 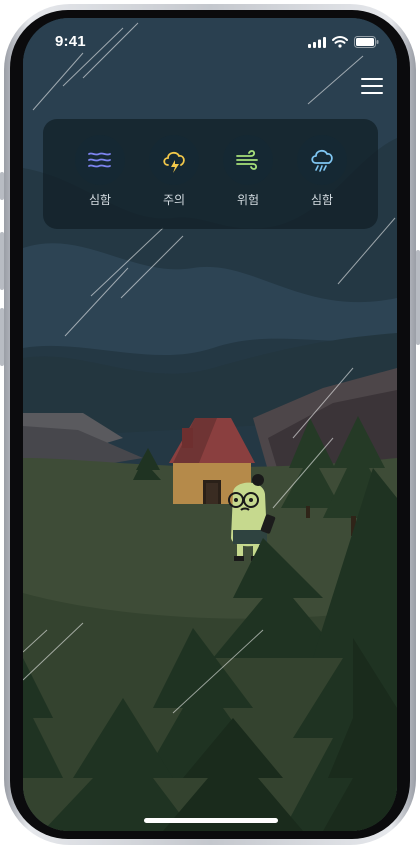 I want to click on rain-cloud-icon, so click(x=322, y=160).